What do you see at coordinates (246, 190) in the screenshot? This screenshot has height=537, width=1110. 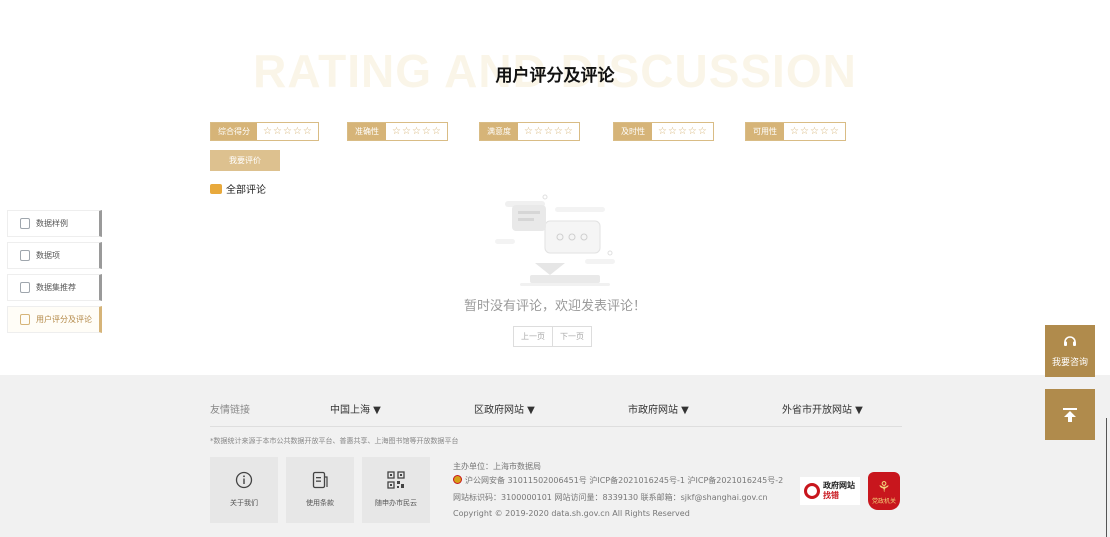 I see `all-comments-label: 全部评论` at bounding box center [246, 190].